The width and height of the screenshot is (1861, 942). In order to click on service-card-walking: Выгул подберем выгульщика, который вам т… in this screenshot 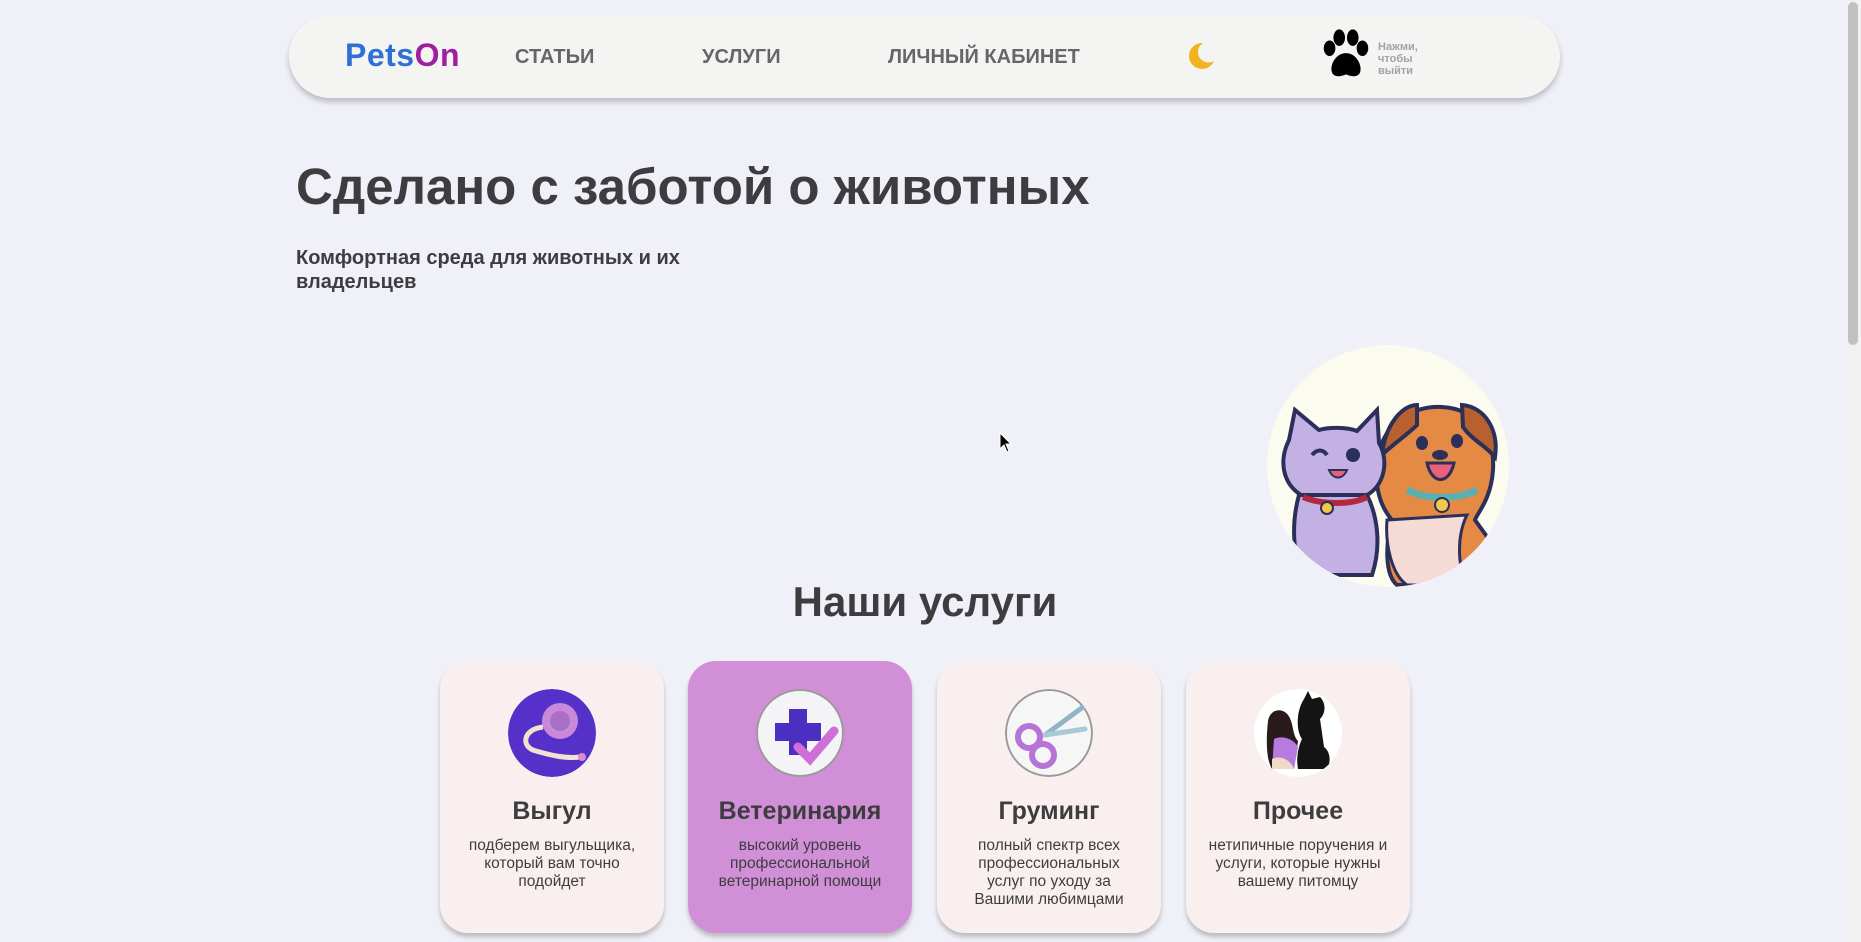, I will do `click(552, 797)`.